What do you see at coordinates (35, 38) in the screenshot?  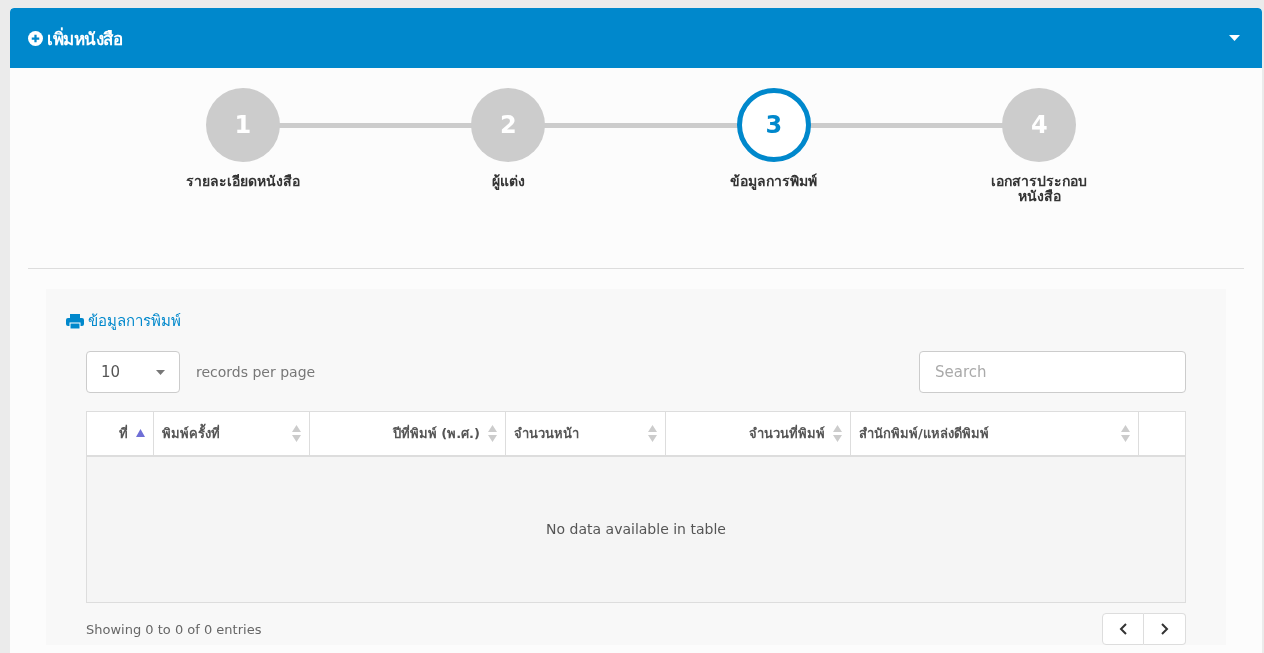 I see `plus-circle-icon` at bounding box center [35, 38].